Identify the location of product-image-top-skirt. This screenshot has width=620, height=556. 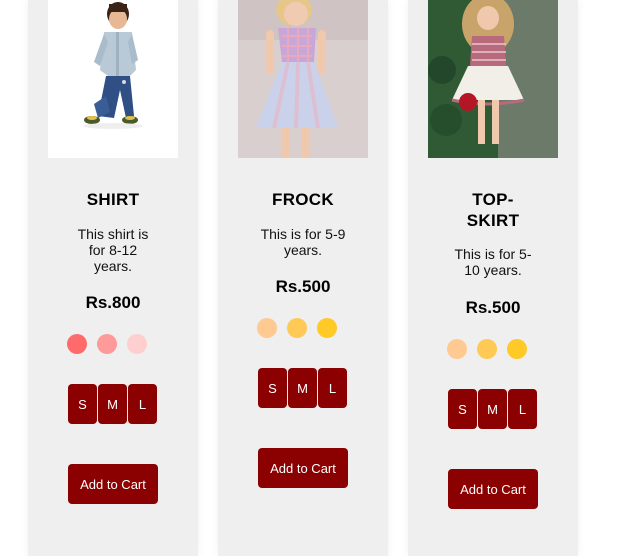
(493, 79).